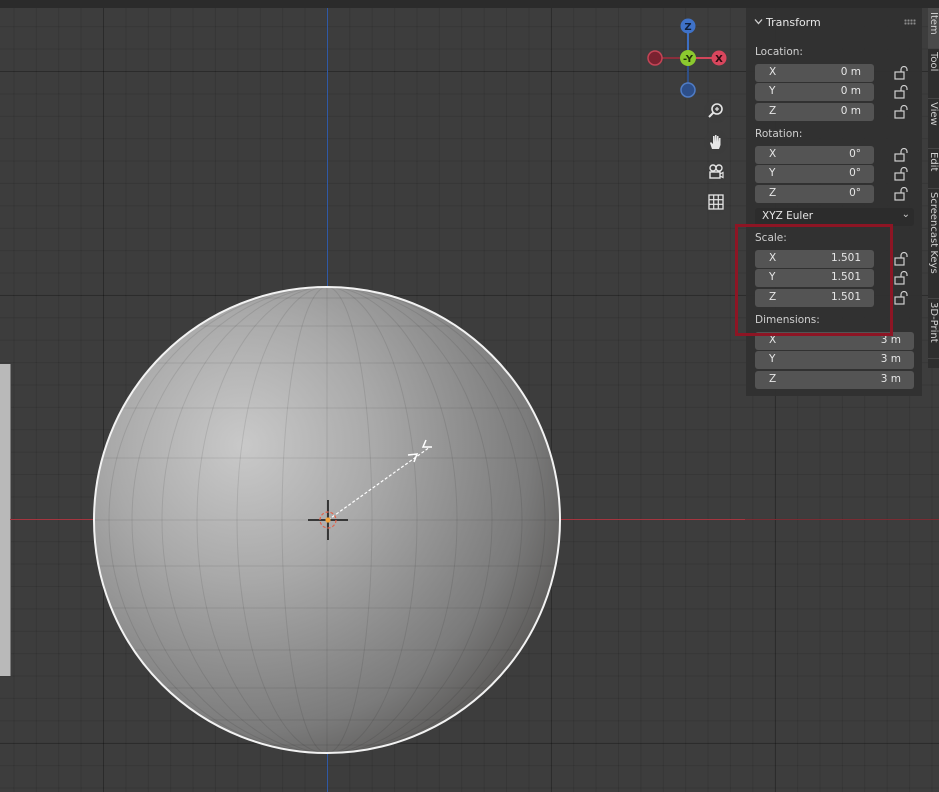 The height and width of the screenshot is (792, 939). I want to click on scale-cursor, so click(370, 489).